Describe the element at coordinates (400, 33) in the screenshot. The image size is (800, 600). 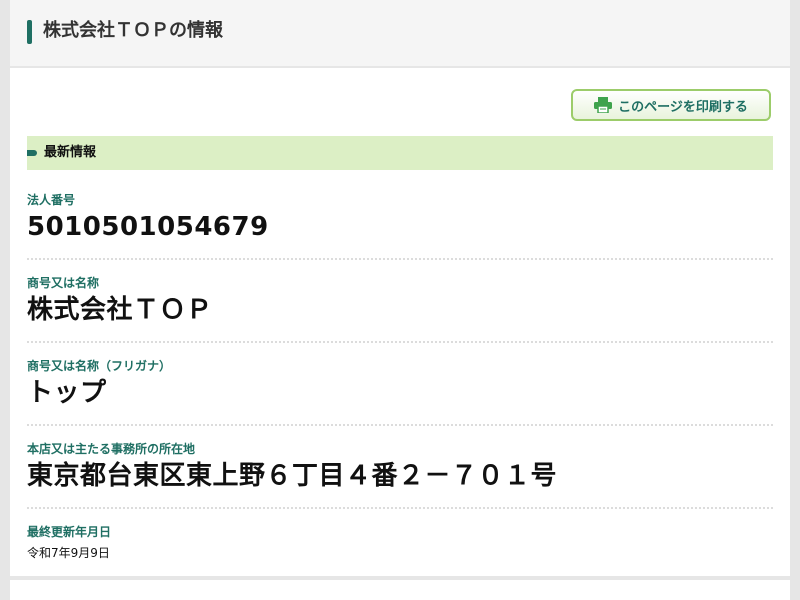
I see `header-card: 株式会社ＴＯＰの情報` at that location.